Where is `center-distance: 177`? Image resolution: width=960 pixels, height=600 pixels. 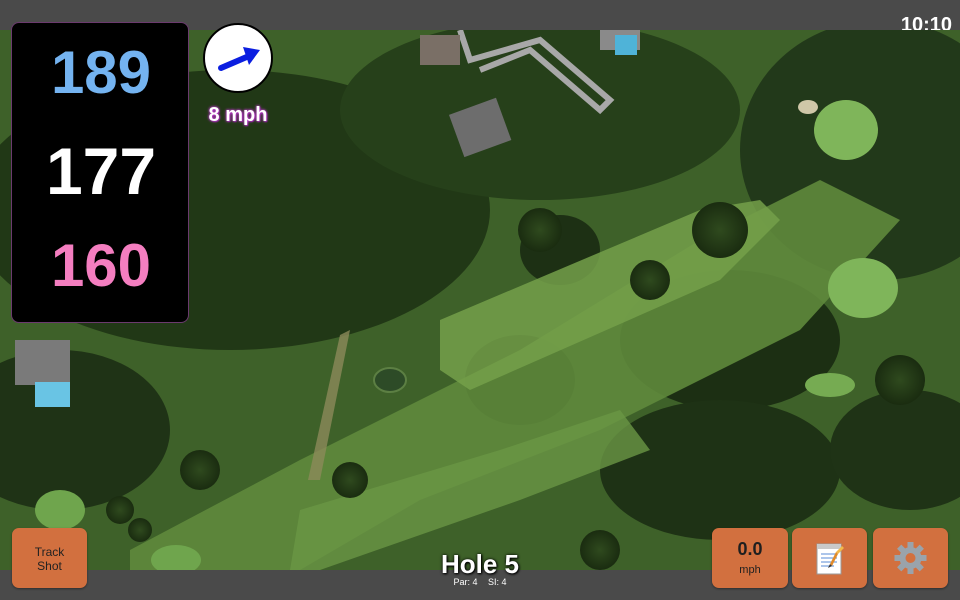 center-distance: 177 is located at coordinates (101, 171).